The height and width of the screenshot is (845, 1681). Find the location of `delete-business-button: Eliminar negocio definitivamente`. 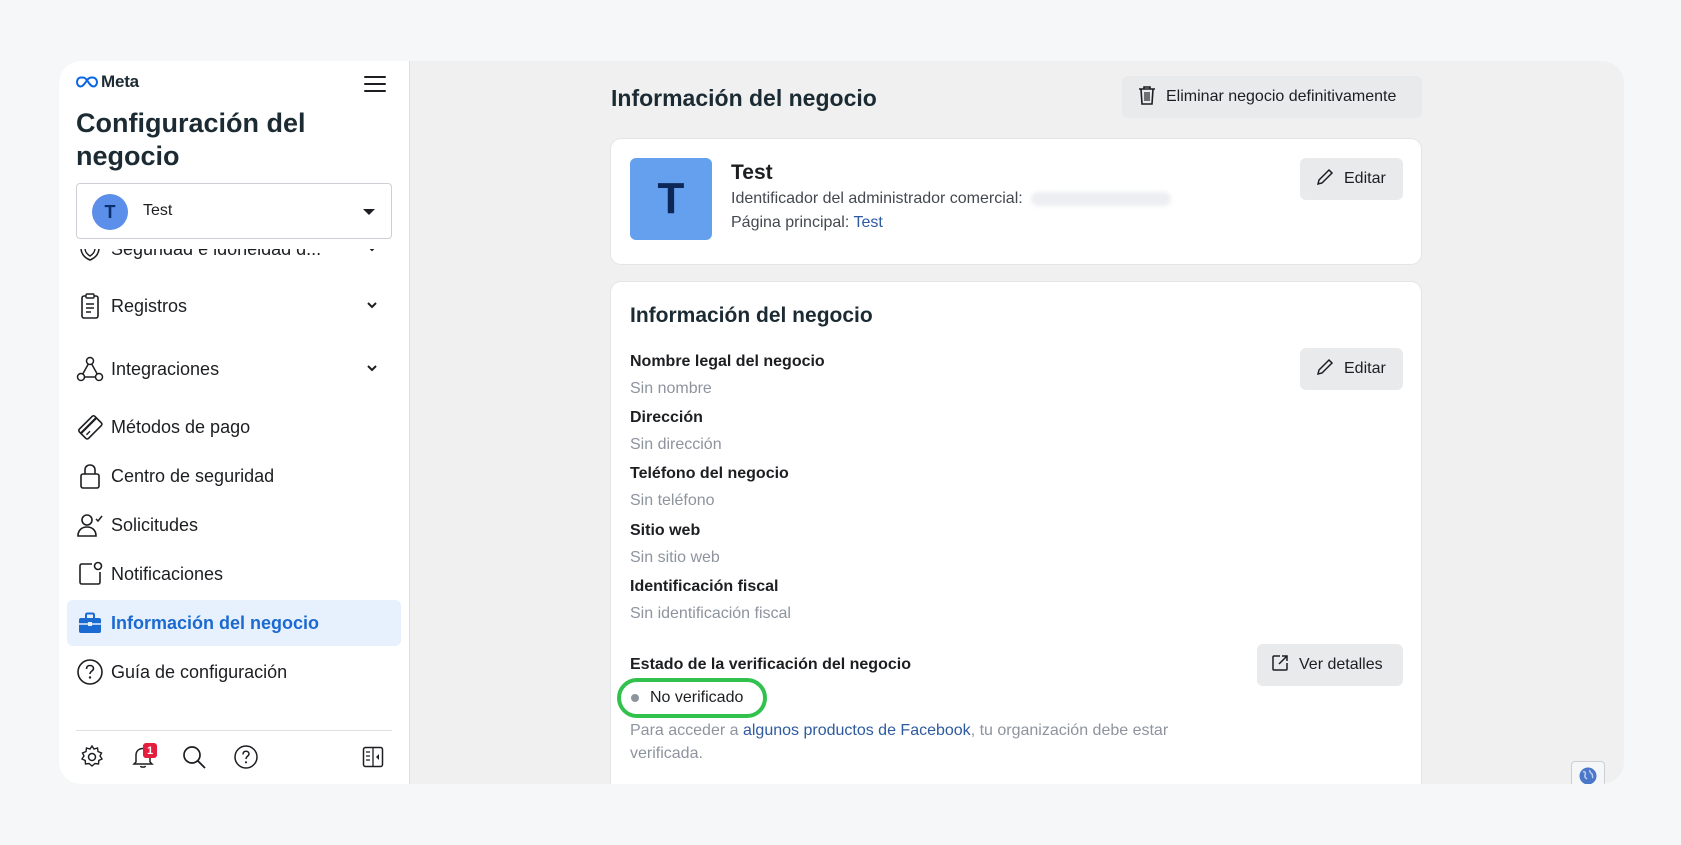

delete-business-button: Eliminar negocio definitivamente is located at coordinates (1272, 97).